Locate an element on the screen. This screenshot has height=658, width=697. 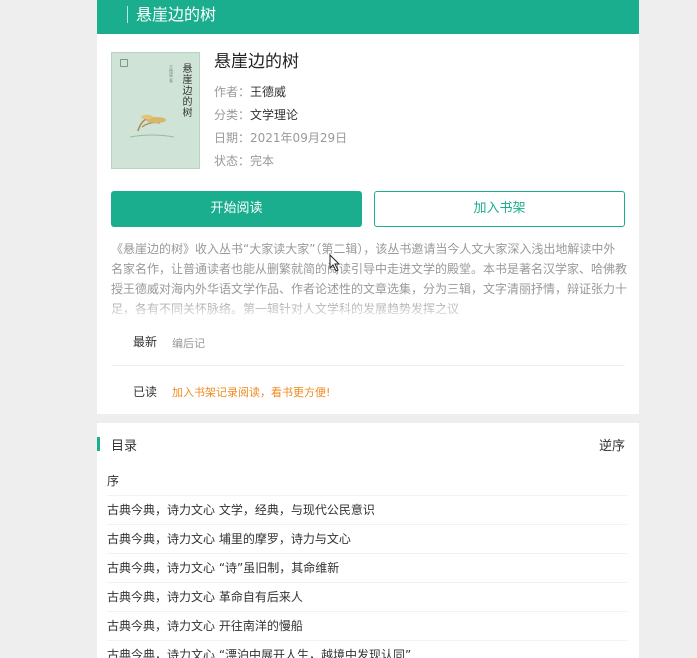
category-label: 分类： is located at coordinates (232, 115).